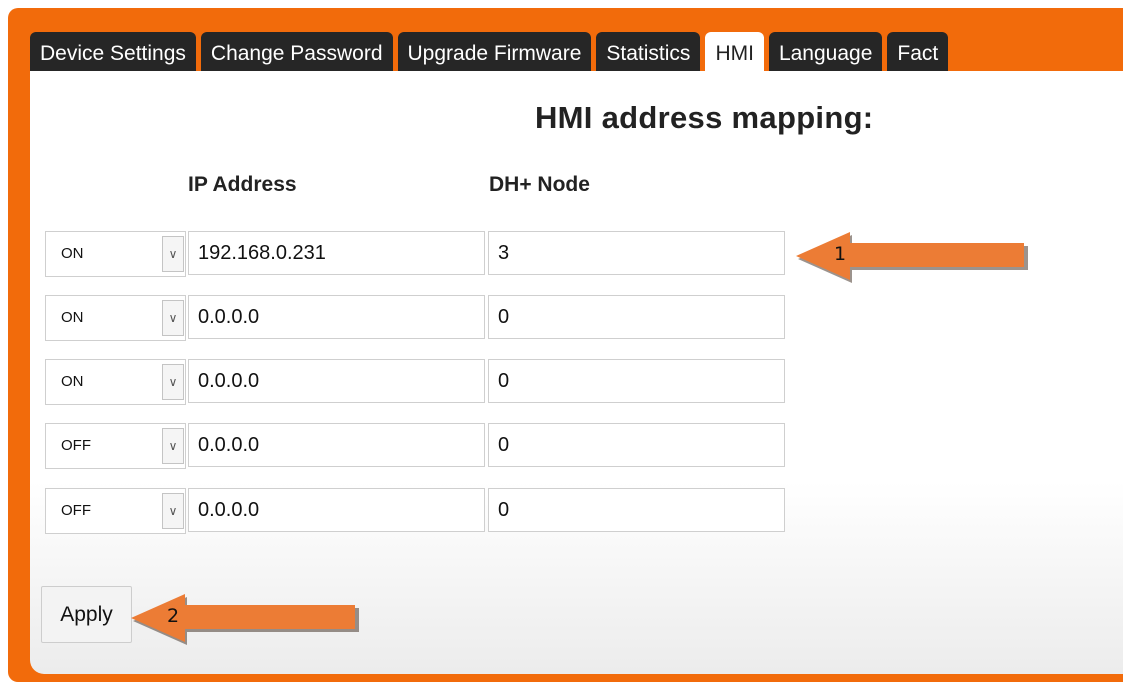  I want to click on apply-button: Apply, so click(86, 614).